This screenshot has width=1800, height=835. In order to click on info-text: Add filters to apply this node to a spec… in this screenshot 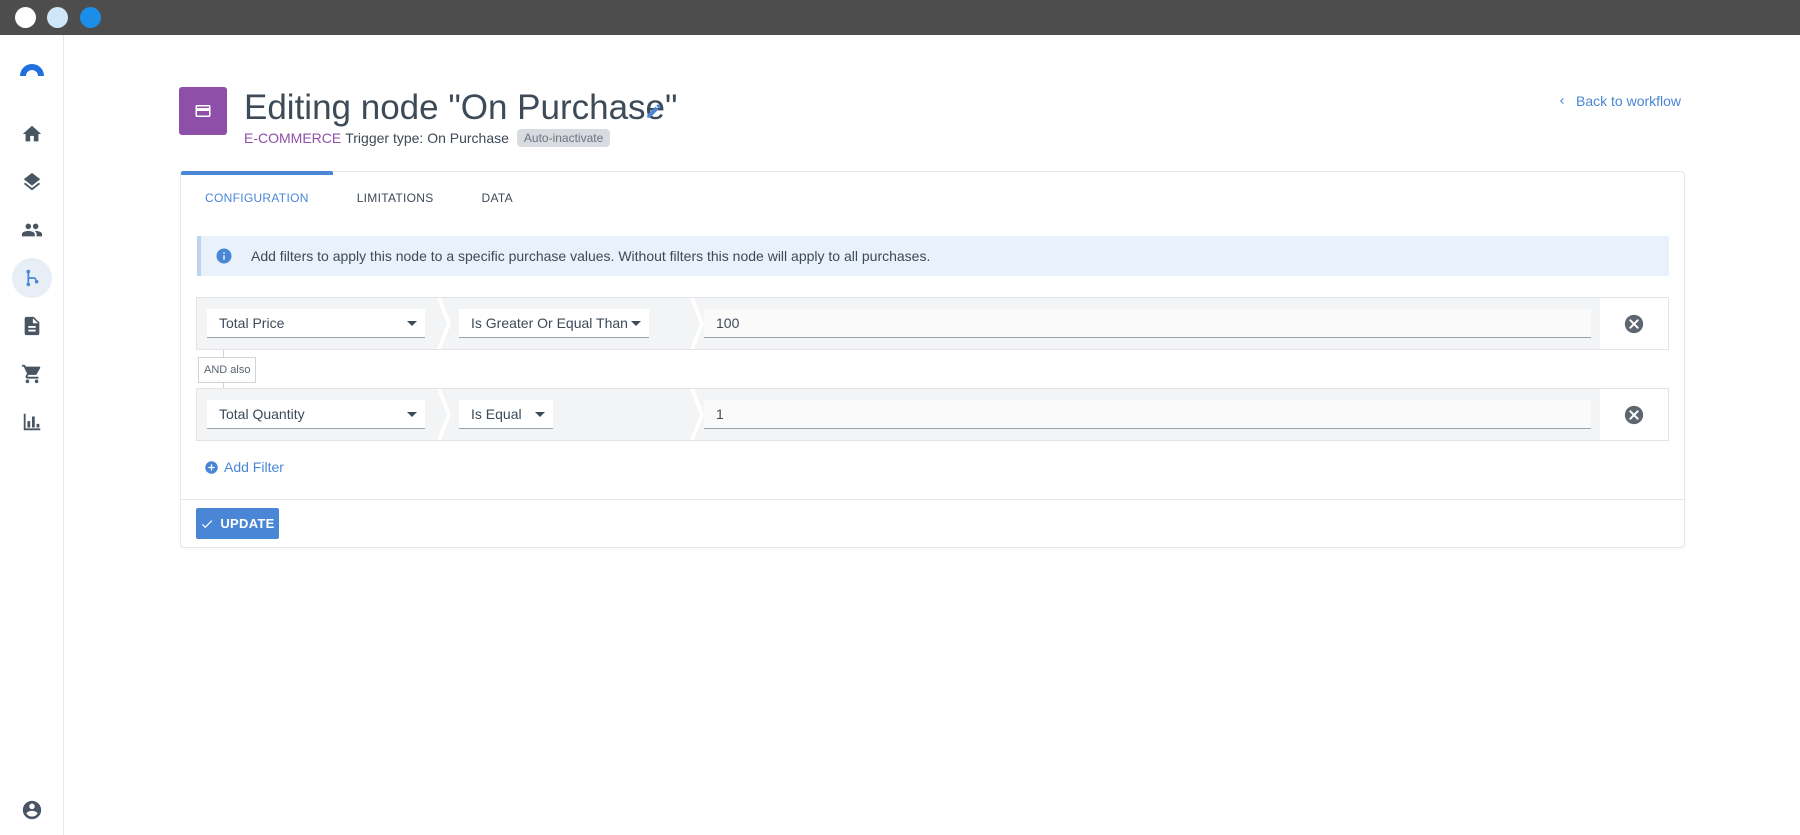, I will do `click(591, 256)`.